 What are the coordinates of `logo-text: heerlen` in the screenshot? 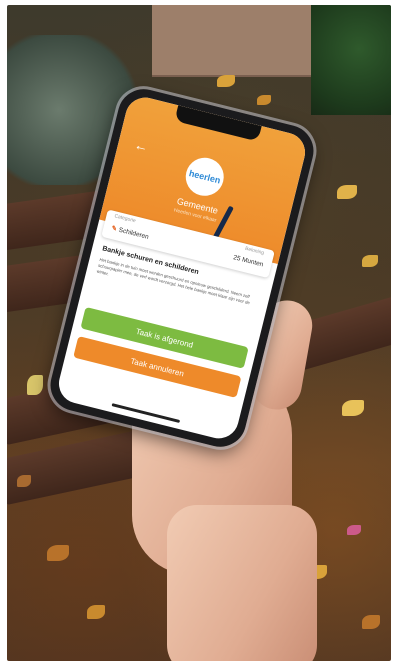 It's located at (204, 177).